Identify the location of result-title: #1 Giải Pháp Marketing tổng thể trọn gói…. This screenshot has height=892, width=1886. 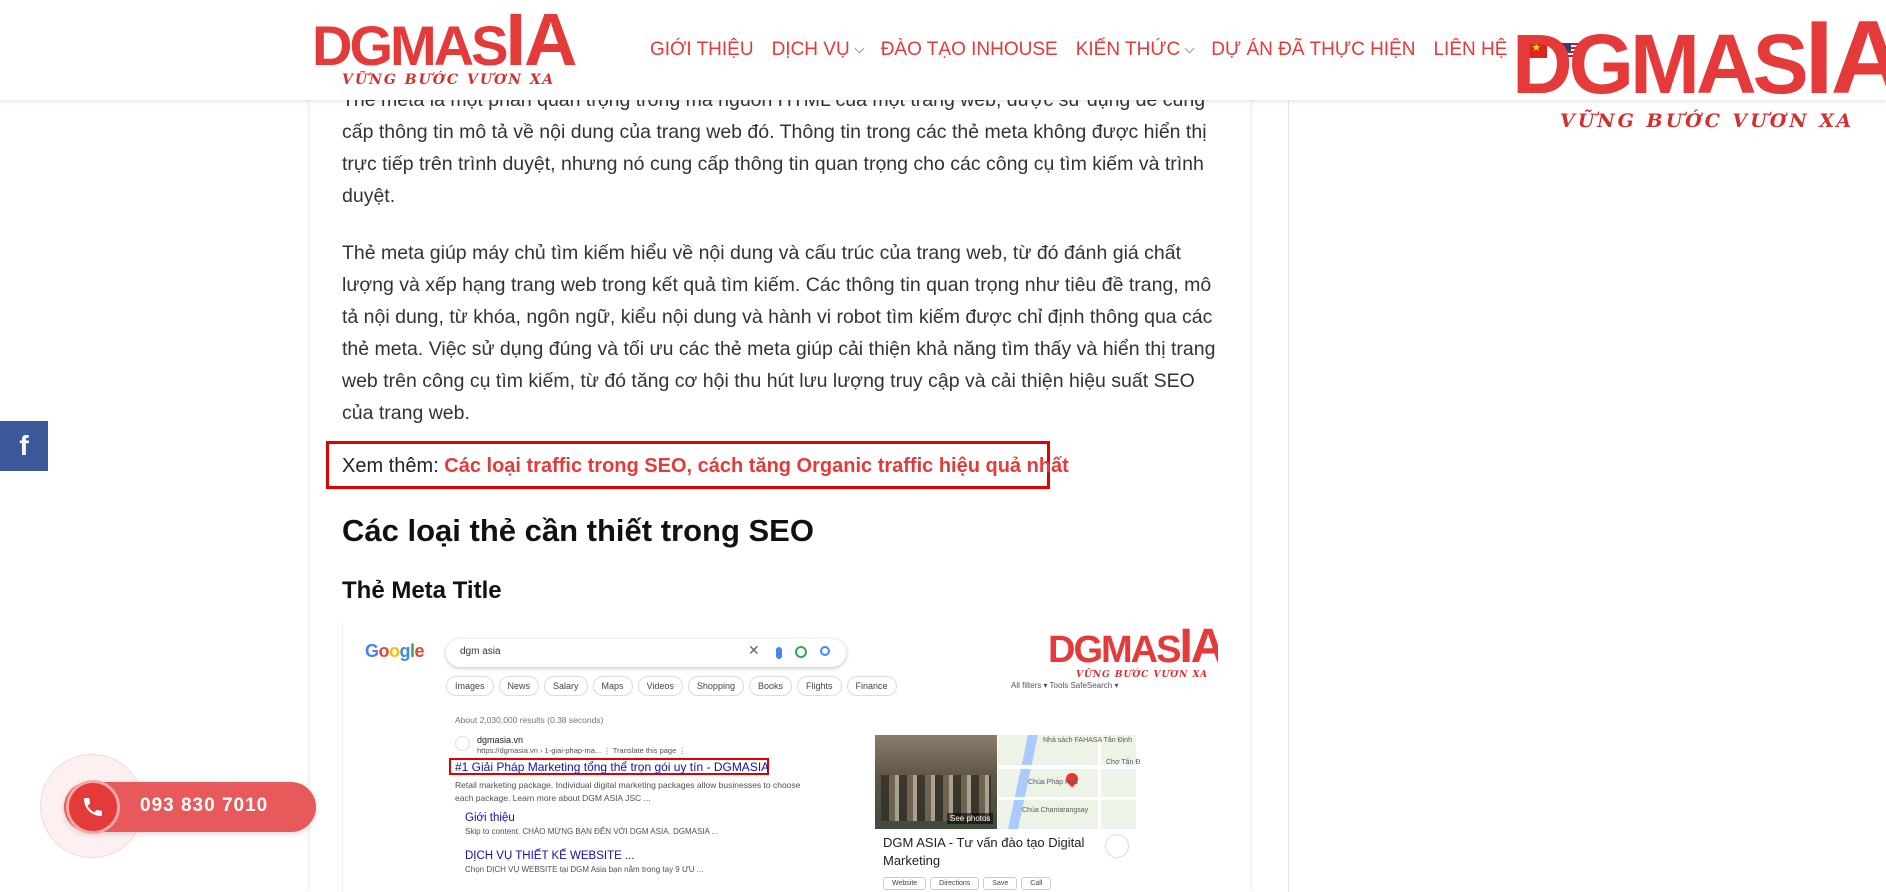
(612, 767).